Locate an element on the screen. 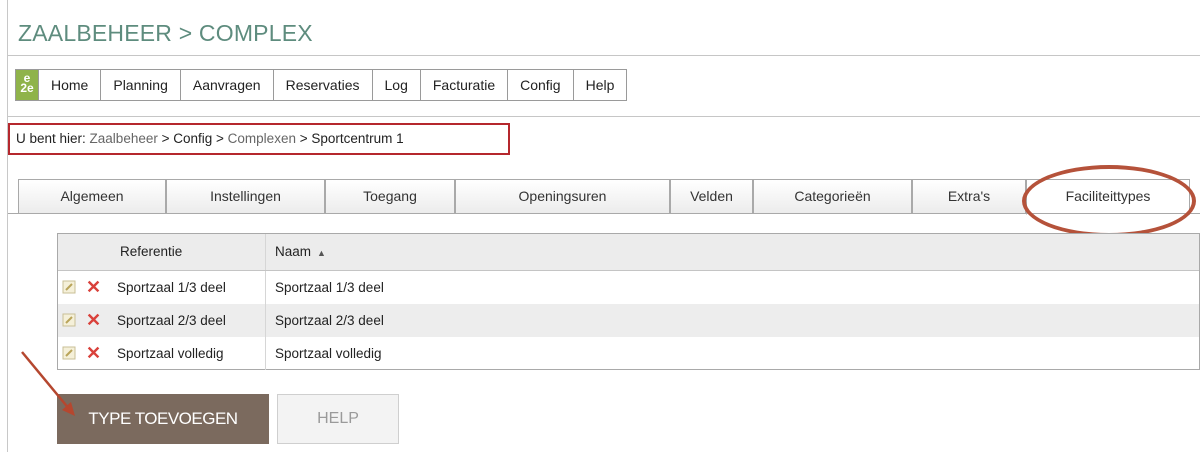 Image resolution: width=1200 pixels, height=452 pixels. tab-algemeen: Algemeen is located at coordinates (92, 196).